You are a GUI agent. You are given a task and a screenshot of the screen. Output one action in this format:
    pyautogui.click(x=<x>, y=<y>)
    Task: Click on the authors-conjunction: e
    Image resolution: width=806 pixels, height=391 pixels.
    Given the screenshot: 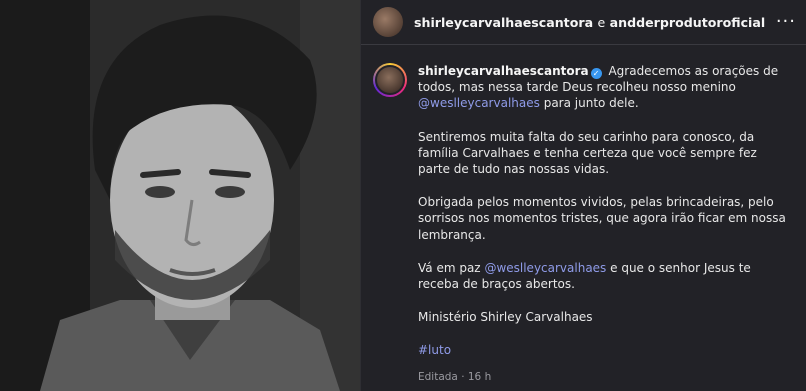 What is the action you would take?
    pyautogui.click(x=601, y=22)
    